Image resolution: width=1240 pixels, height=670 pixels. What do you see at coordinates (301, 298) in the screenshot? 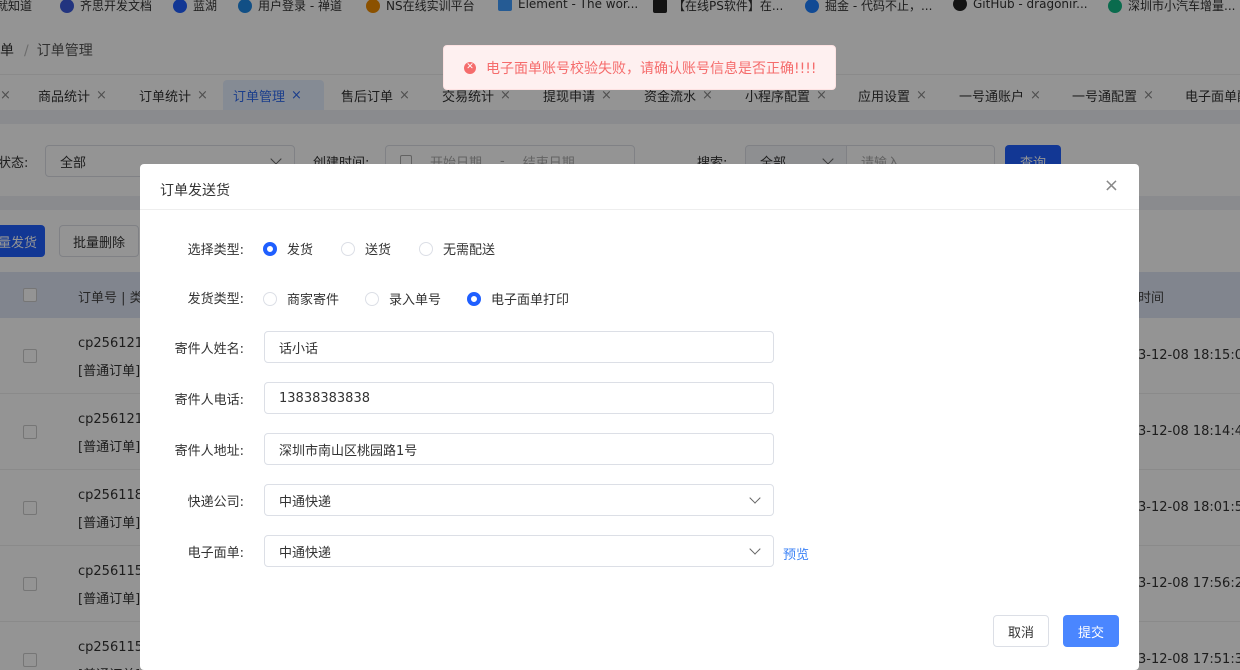
I see `radio-merchant-send: 商家寄件` at bounding box center [301, 298].